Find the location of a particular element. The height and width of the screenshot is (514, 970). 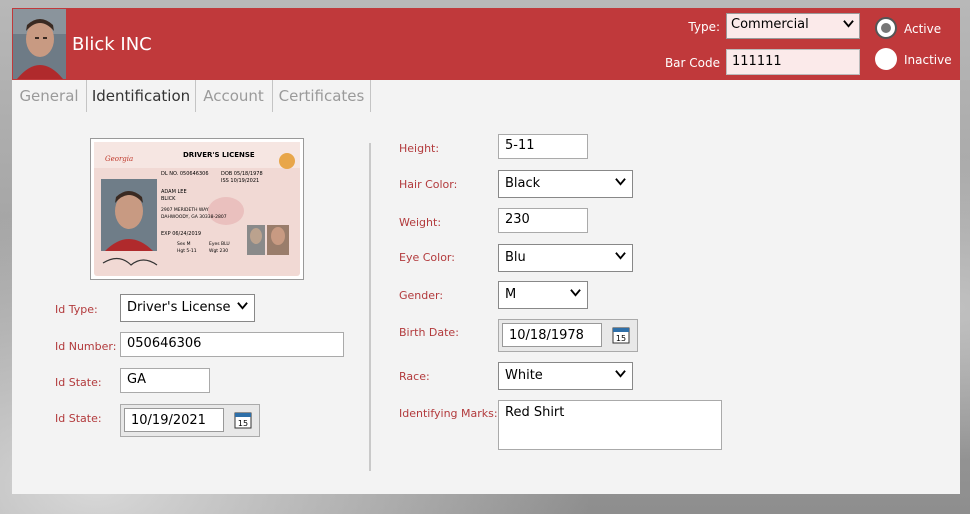

tab-account: Account is located at coordinates (234, 96).